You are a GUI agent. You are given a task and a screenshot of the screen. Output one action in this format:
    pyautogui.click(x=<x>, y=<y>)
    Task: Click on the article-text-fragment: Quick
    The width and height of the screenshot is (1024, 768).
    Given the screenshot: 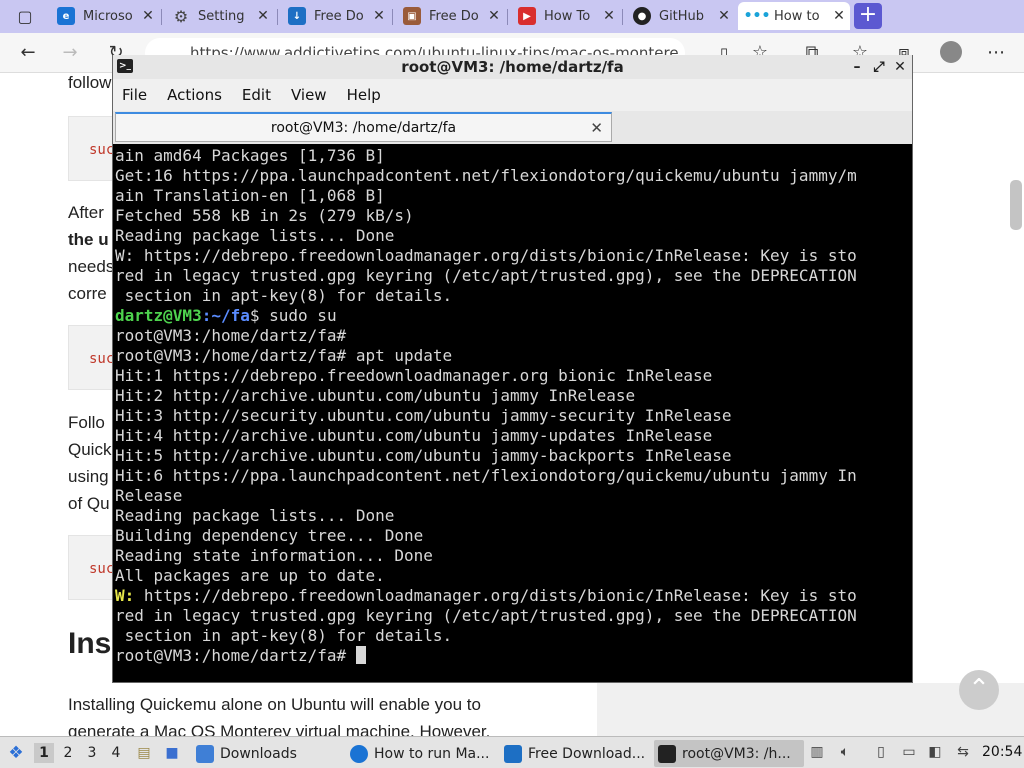 What is the action you would take?
    pyautogui.click(x=90, y=449)
    